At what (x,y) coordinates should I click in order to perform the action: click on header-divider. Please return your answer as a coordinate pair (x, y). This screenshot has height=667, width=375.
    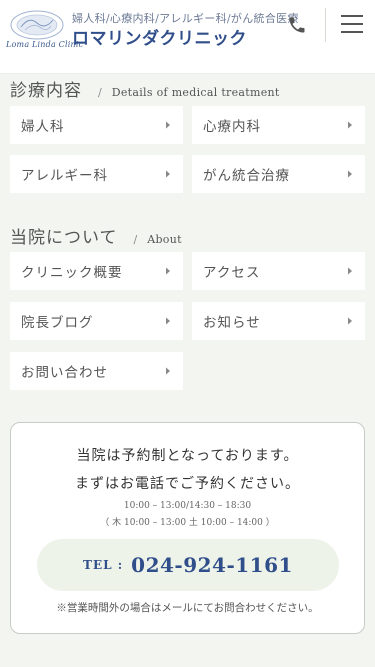
    Looking at the image, I should click on (325, 25).